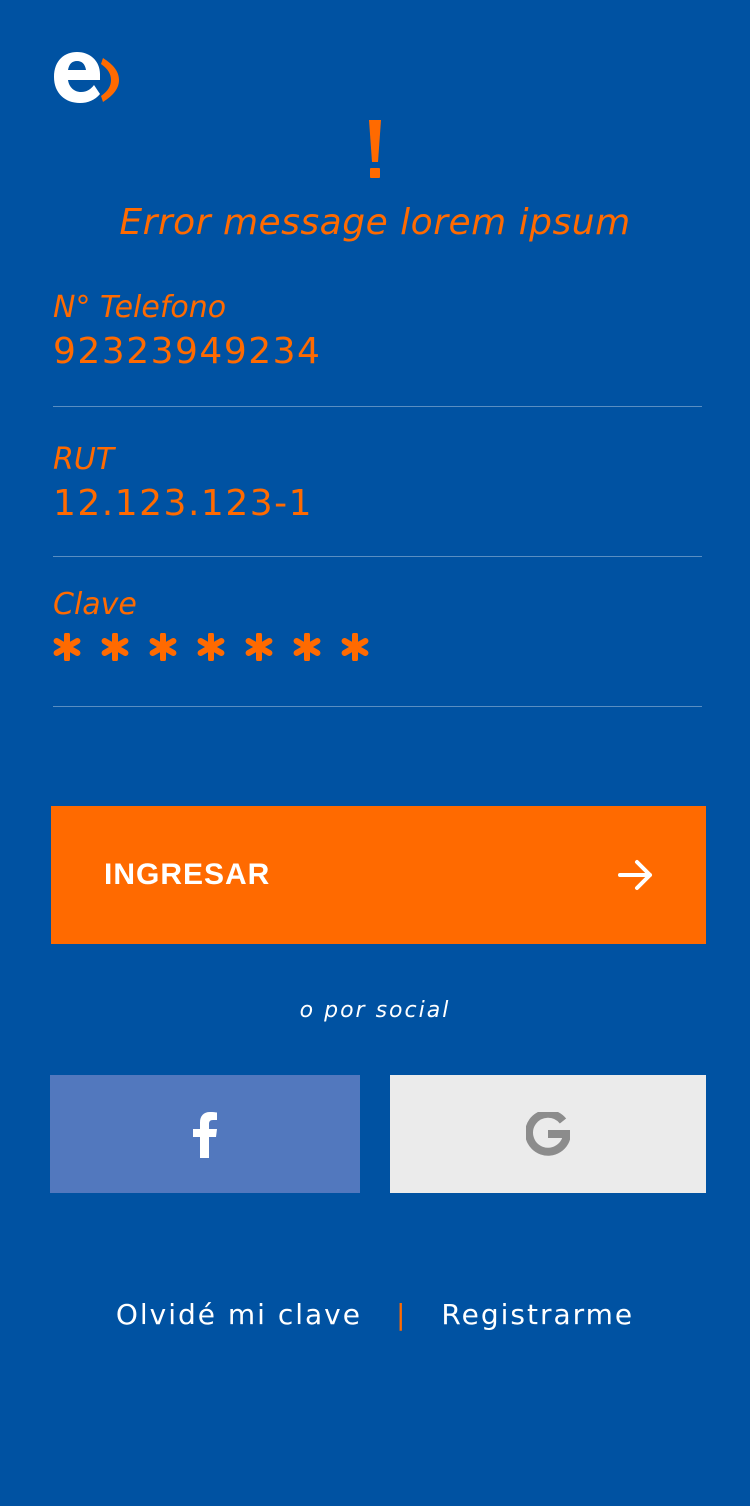 This screenshot has width=750, height=1506. What do you see at coordinates (537, 1314) in the screenshot?
I see `register-link: Registrarme` at bounding box center [537, 1314].